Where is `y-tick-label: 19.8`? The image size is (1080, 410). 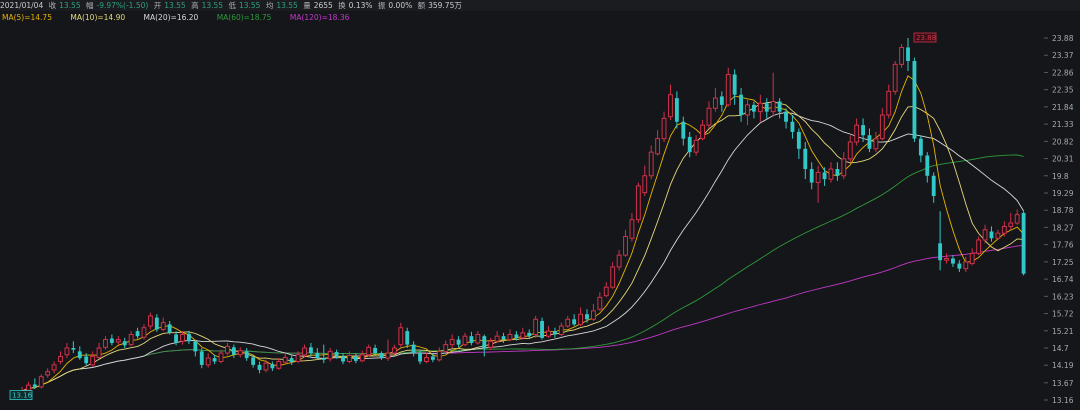 y-tick-label: 19.8 is located at coordinates (1060, 176).